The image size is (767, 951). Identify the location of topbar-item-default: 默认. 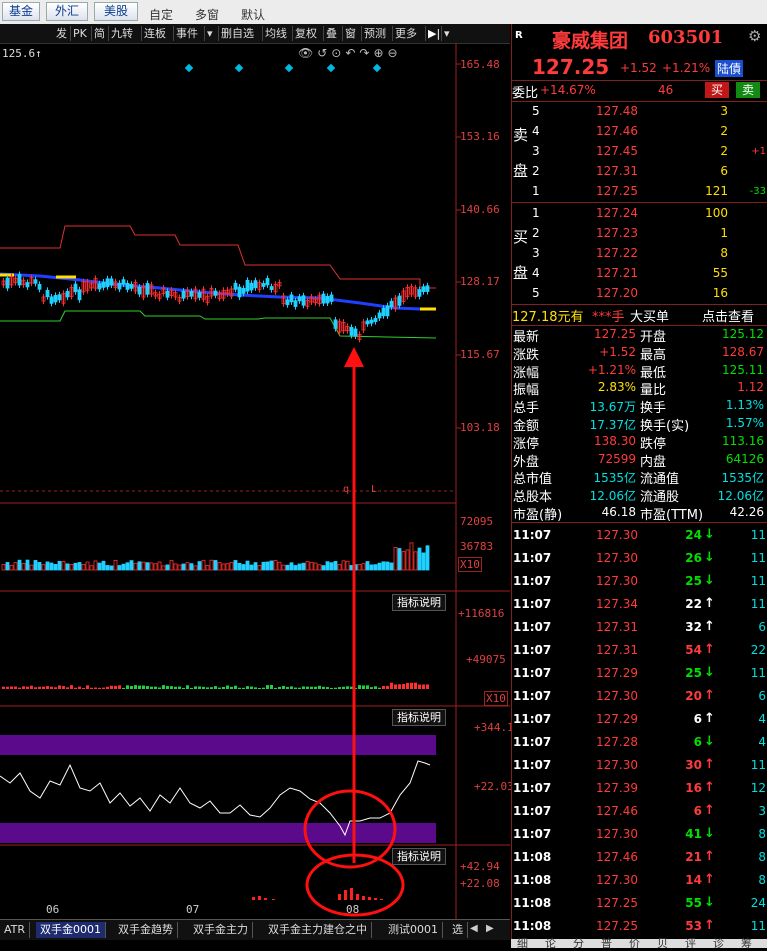
(253, 14).